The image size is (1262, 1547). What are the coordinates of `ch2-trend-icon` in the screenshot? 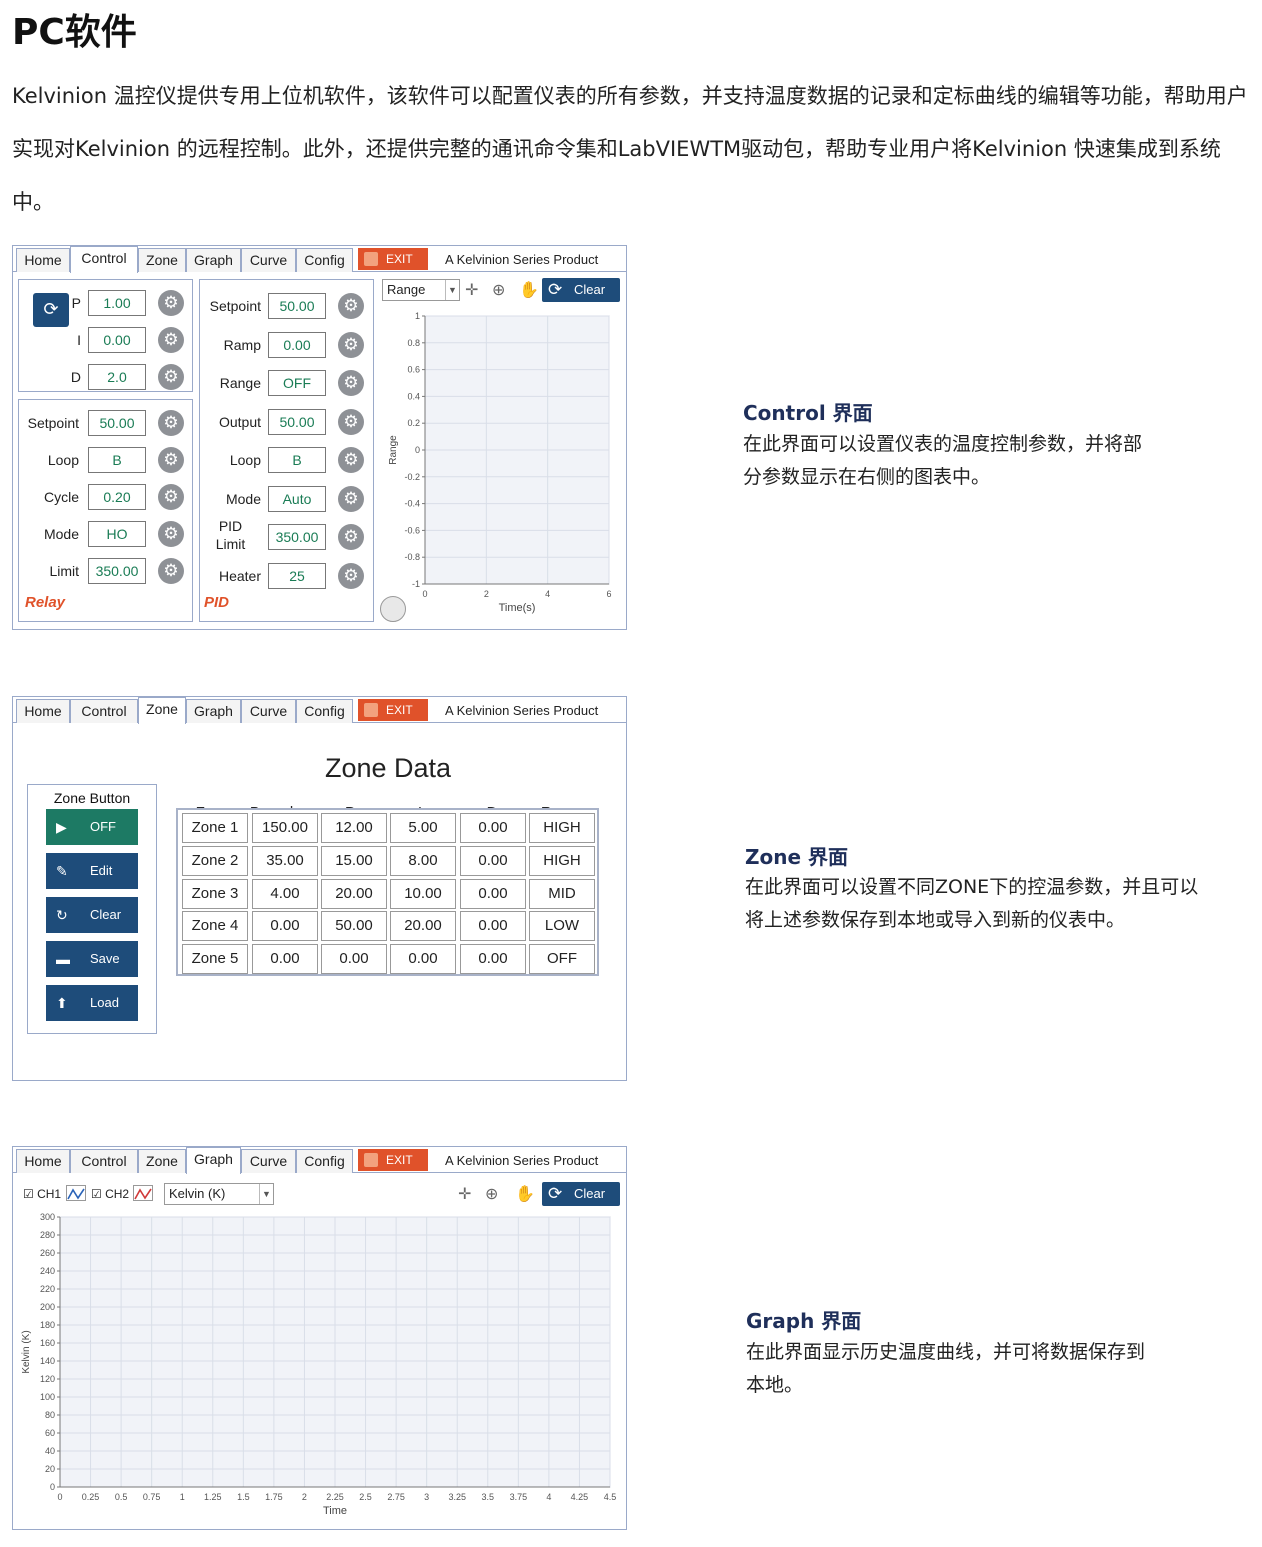 It's located at (143, 1193).